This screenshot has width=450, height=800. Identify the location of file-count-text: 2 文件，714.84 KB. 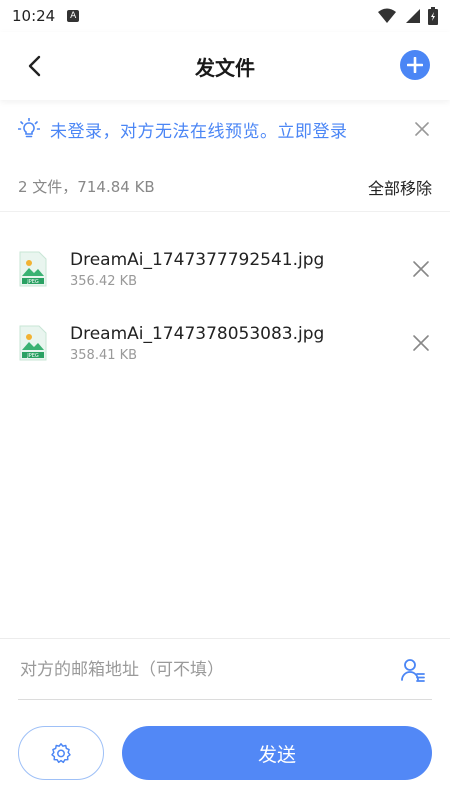
(86, 187).